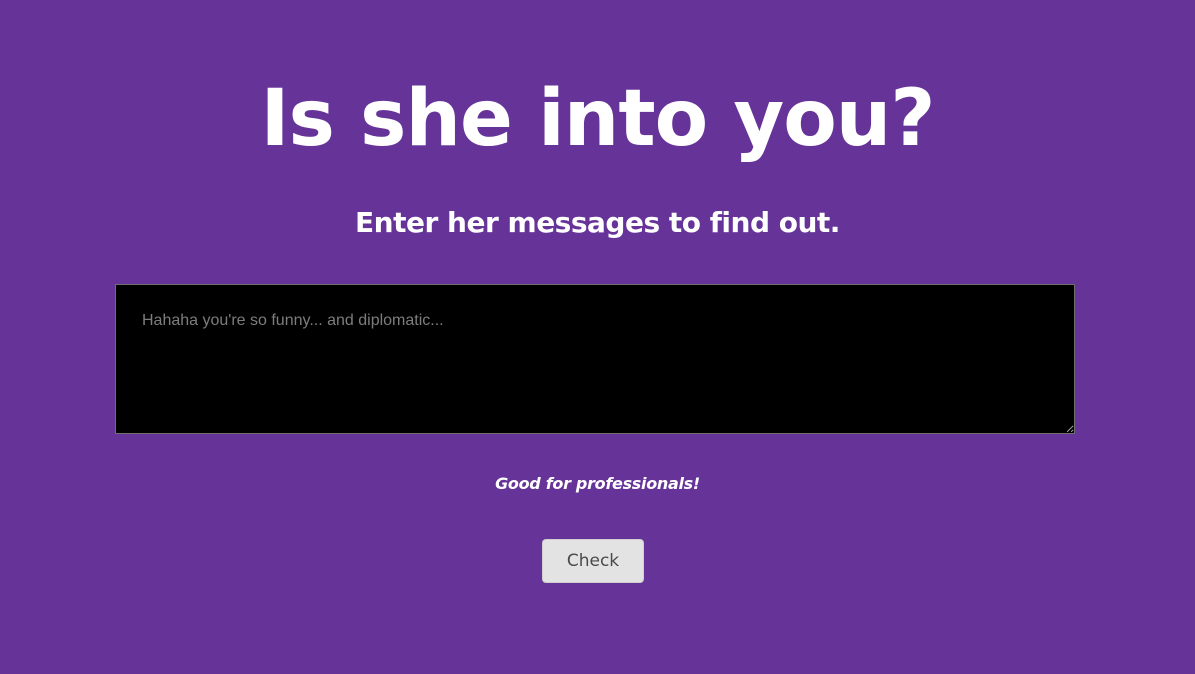  What do you see at coordinates (597, 119) in the screenshot?
I see `page-title: Is she into you?` at bounding box center [597, 119].